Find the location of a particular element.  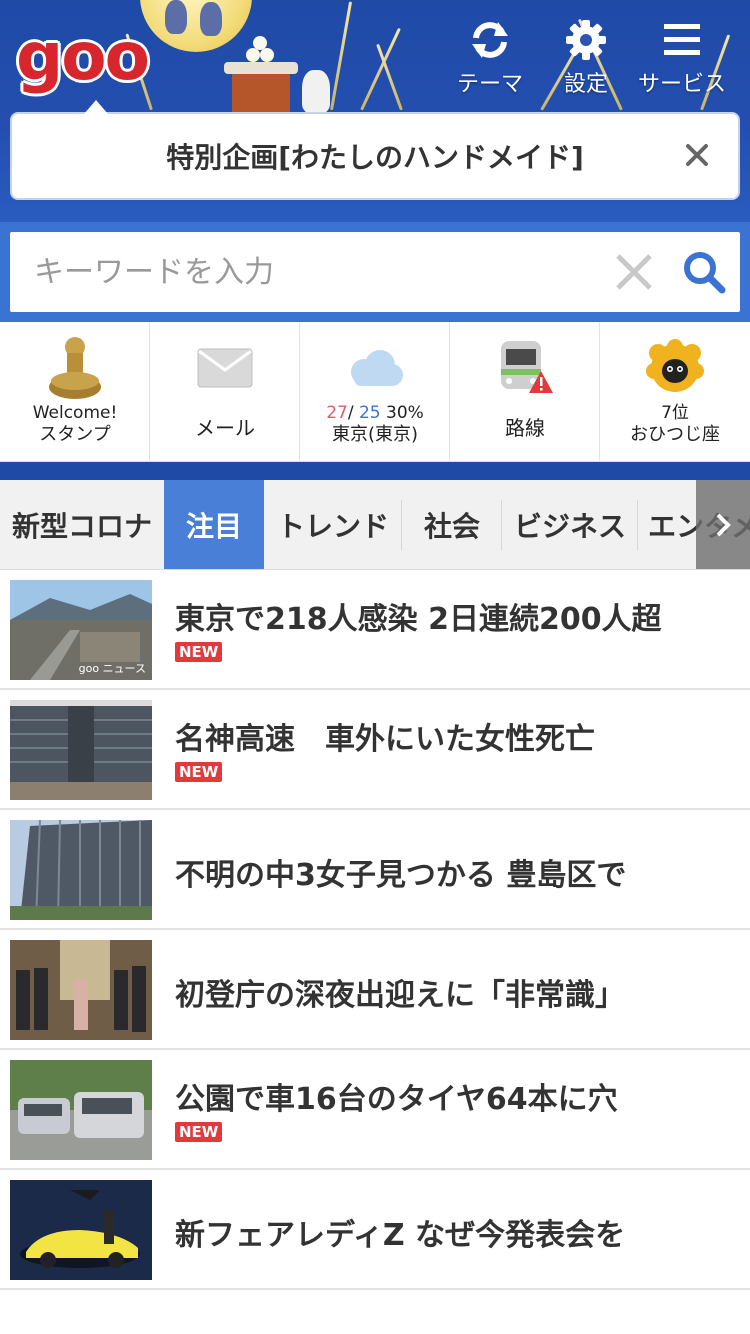

tabs-scroll-right-button is located at coordinates (723, 524).